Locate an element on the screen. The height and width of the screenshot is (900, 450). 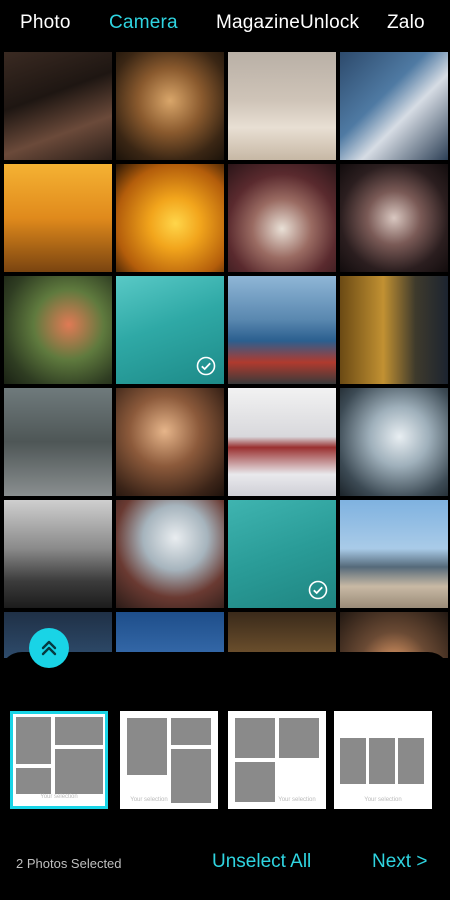
expand-button is located at coordinates (49, 648).